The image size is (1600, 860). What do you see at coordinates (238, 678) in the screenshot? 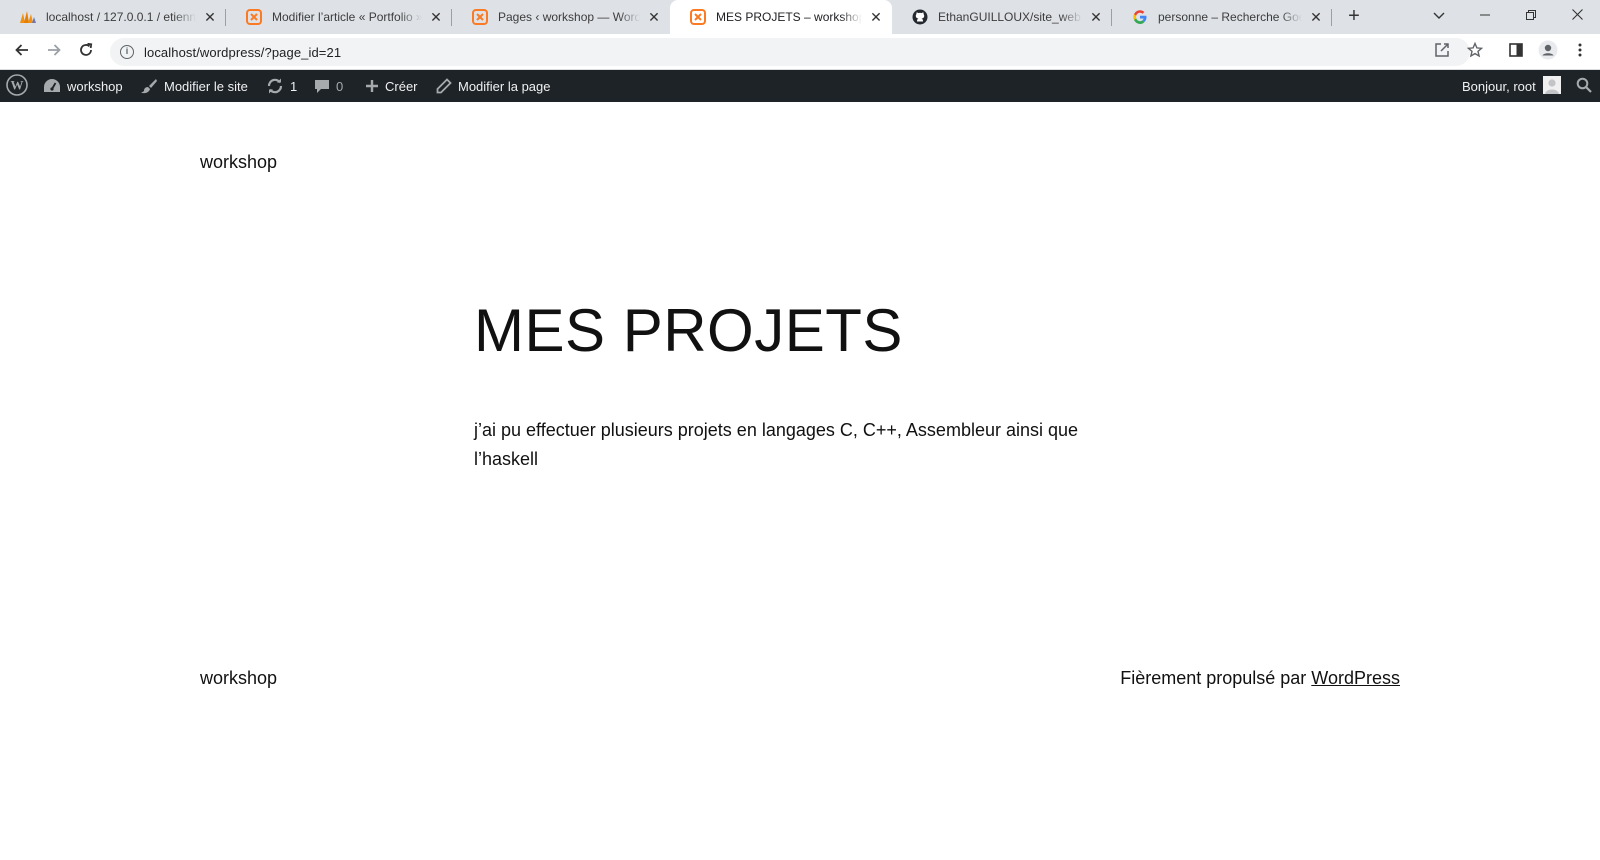
I see `footer-site-title: workshop` at bounding box center [238, 678].